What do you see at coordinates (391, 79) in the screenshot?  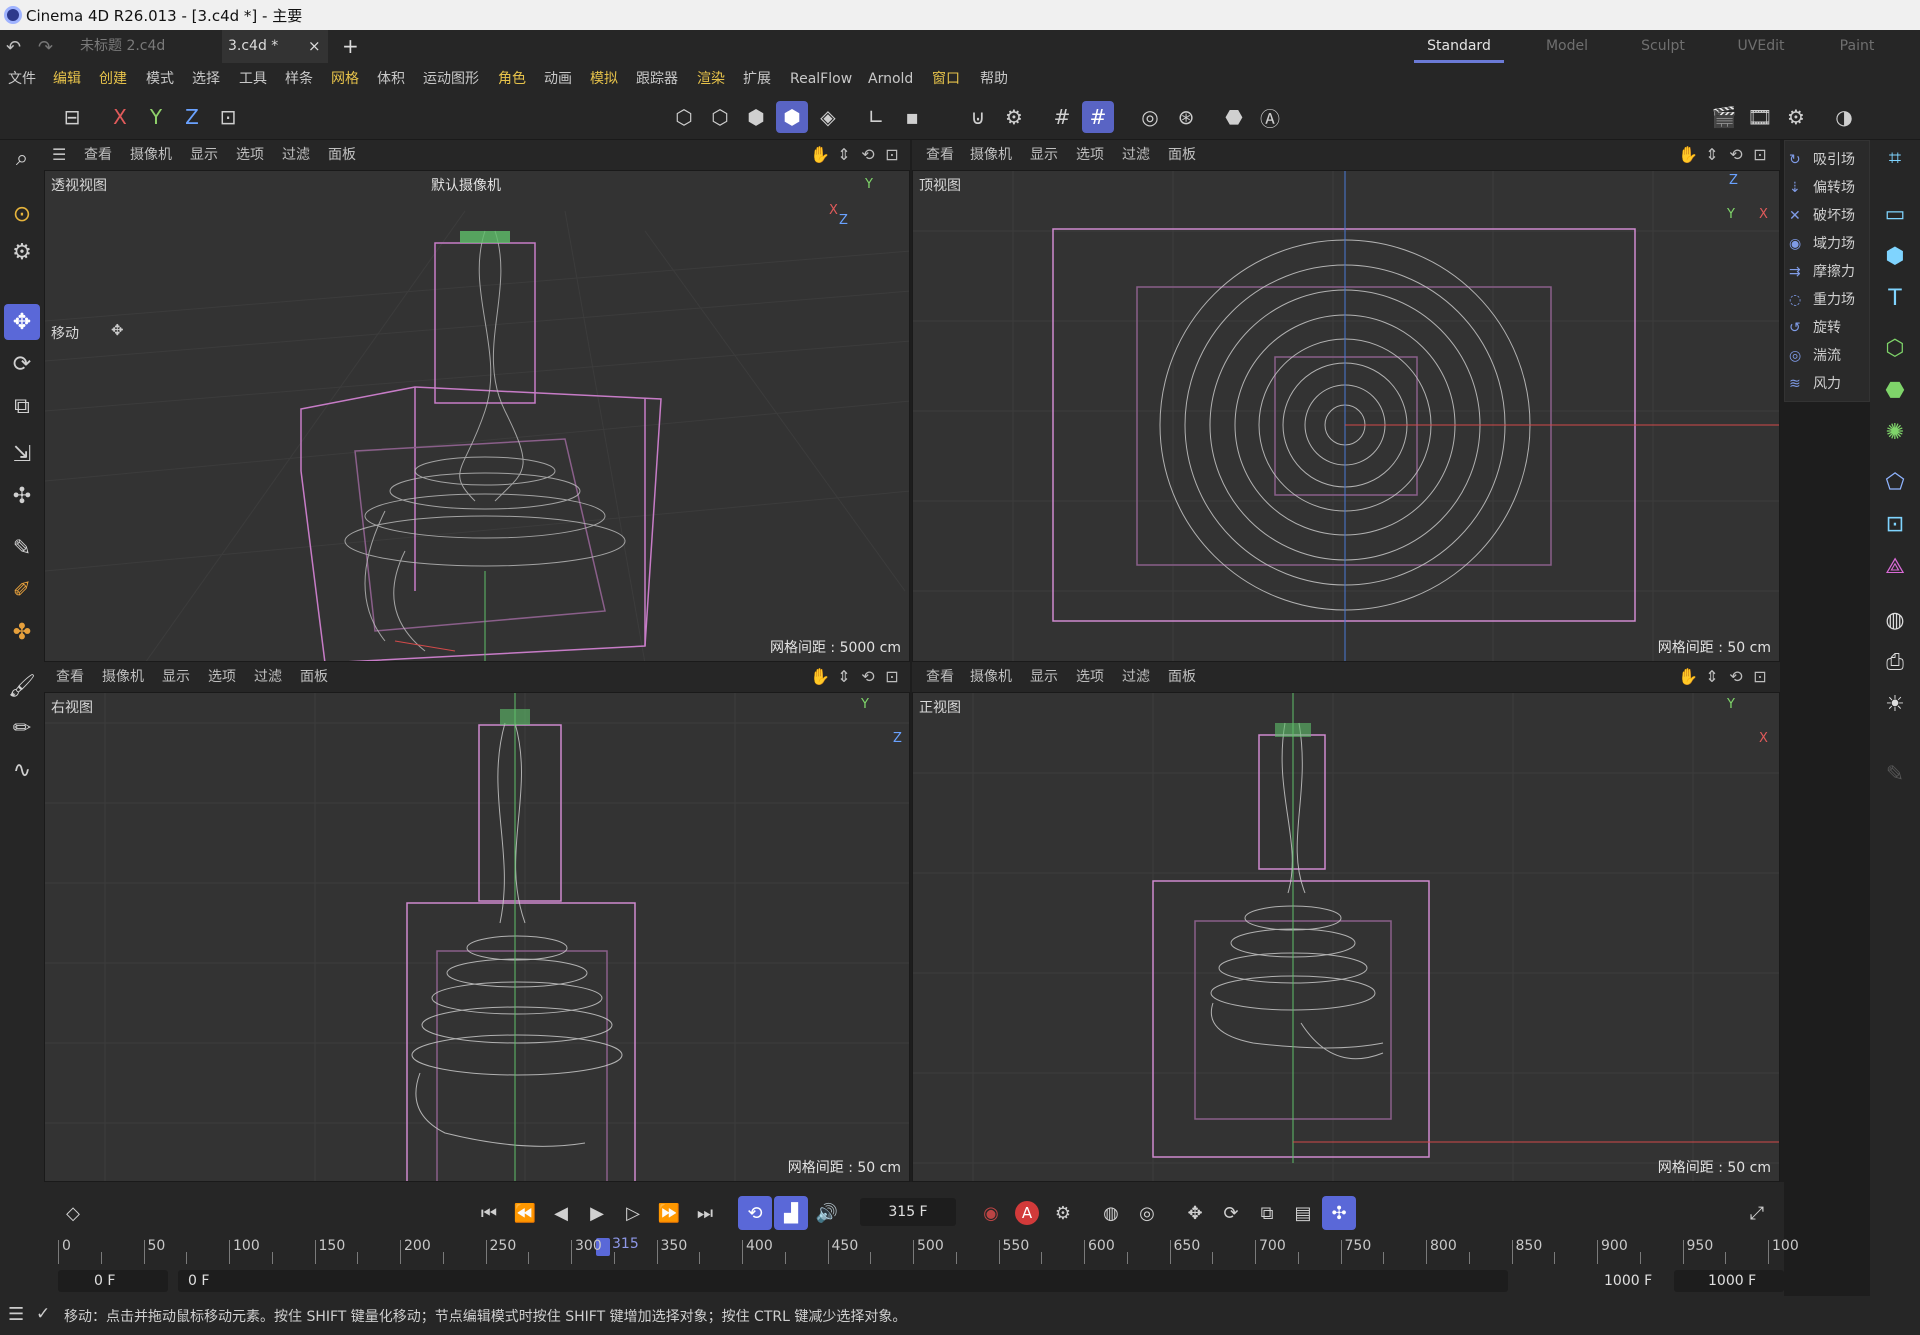 I see `menu-volume: 体积` at bounding box center [391, 79].